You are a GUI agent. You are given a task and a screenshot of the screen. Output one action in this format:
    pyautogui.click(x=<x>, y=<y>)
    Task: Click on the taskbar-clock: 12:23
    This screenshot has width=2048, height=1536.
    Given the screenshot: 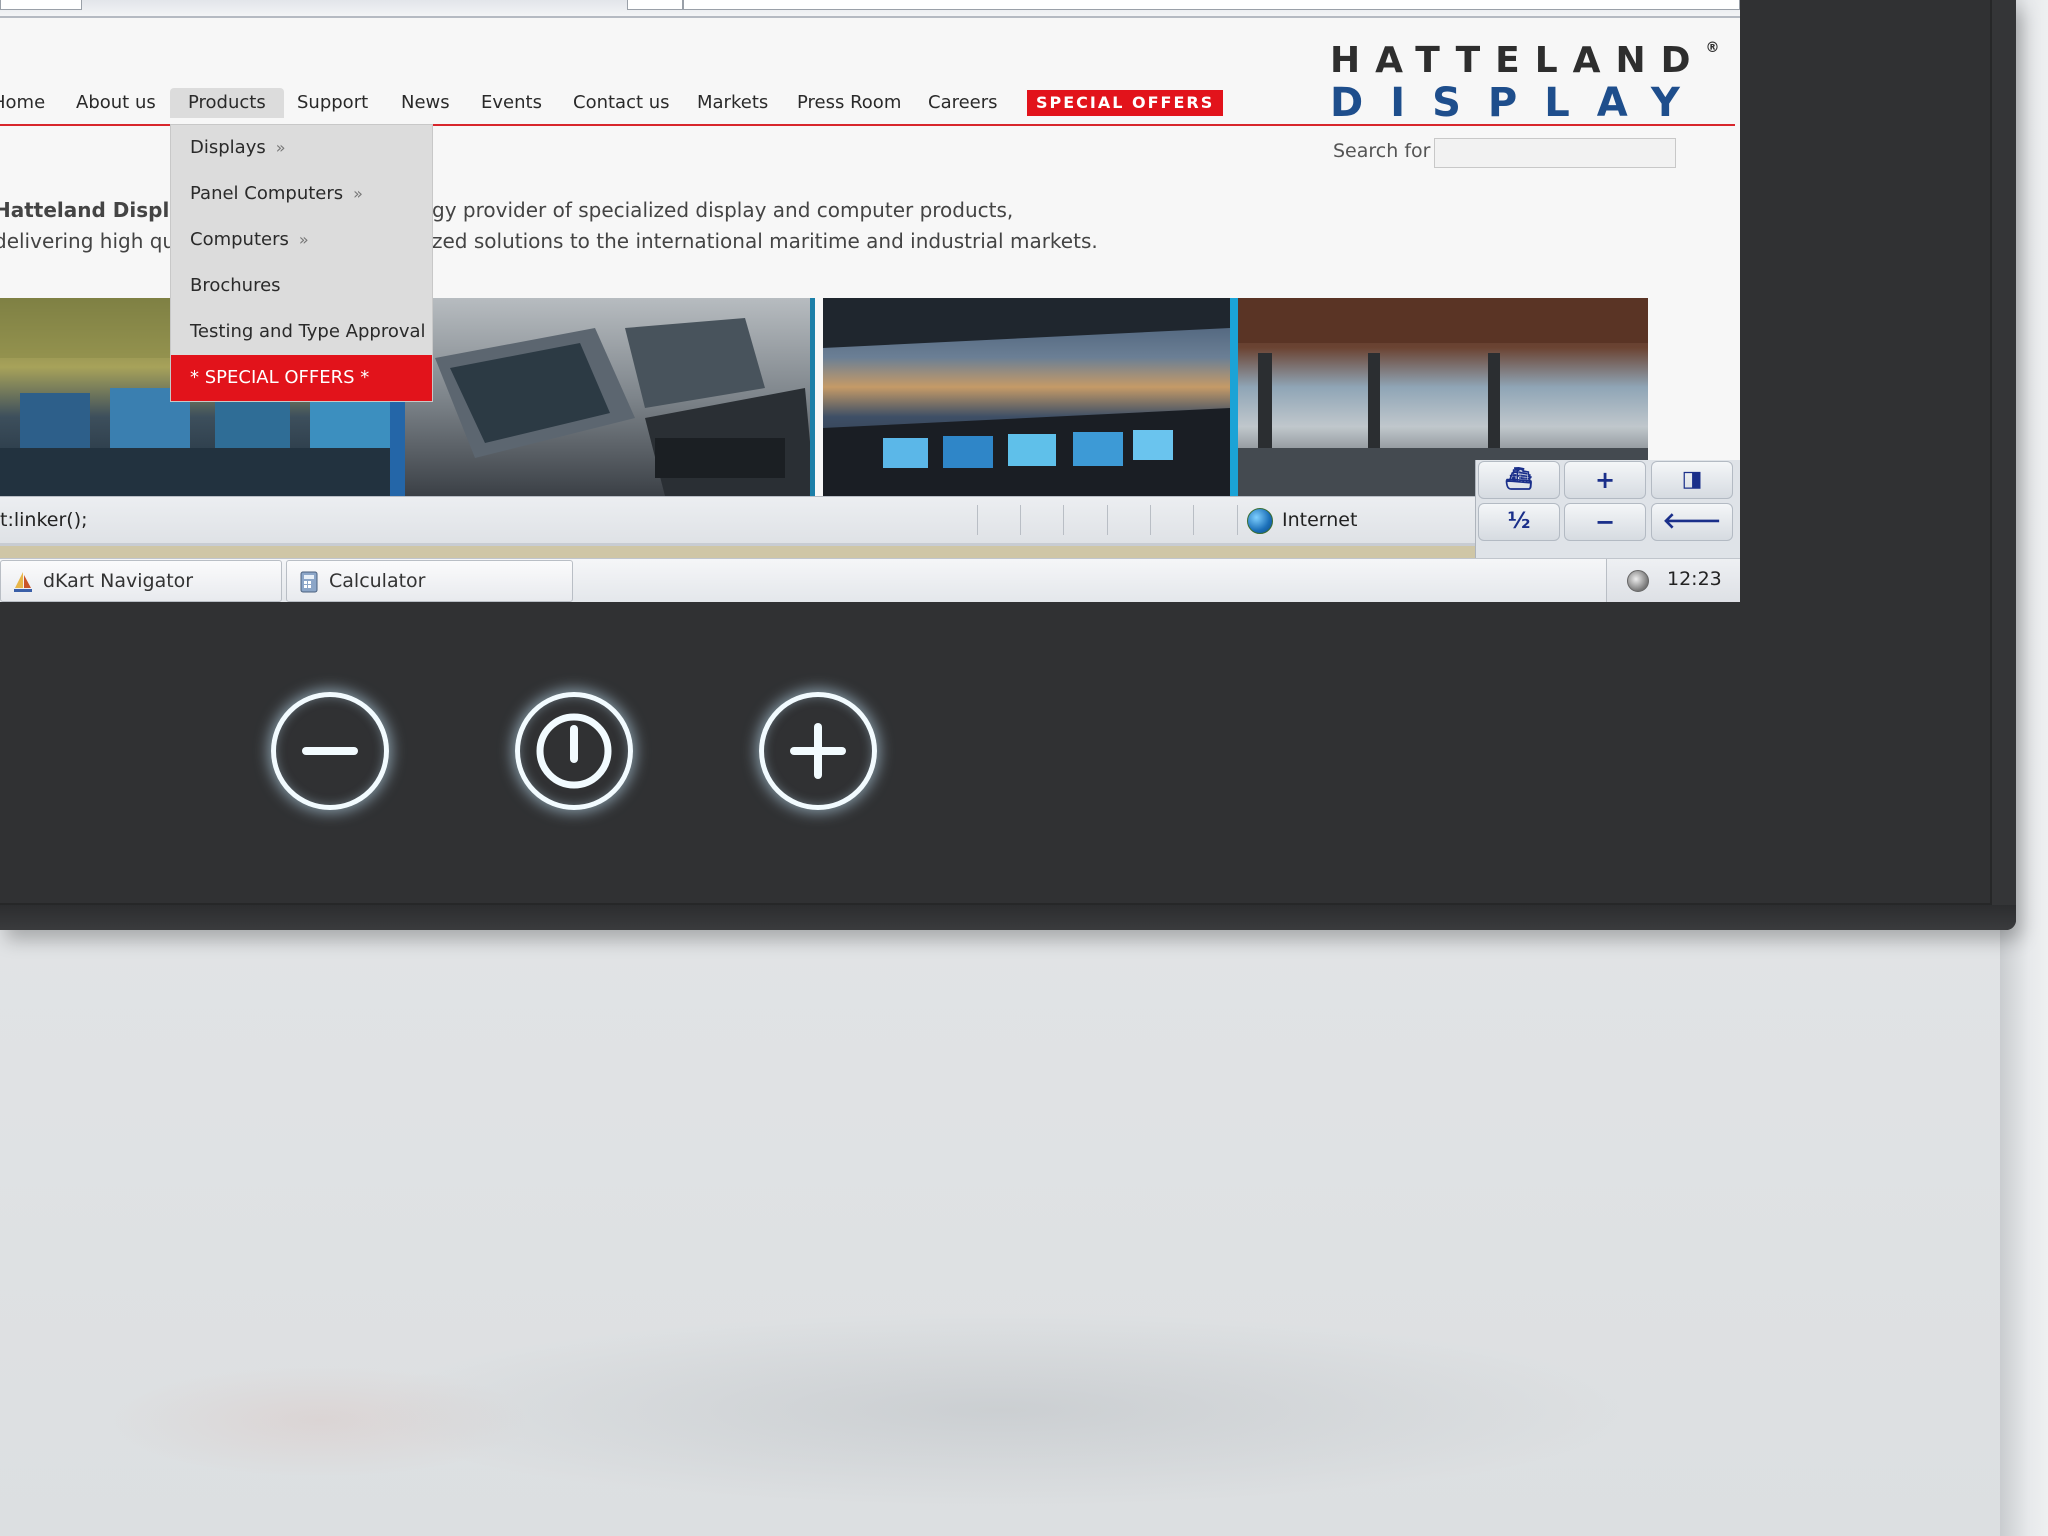 What is the action you would take?
    pyautogui.click(x=1694, y=579)
    